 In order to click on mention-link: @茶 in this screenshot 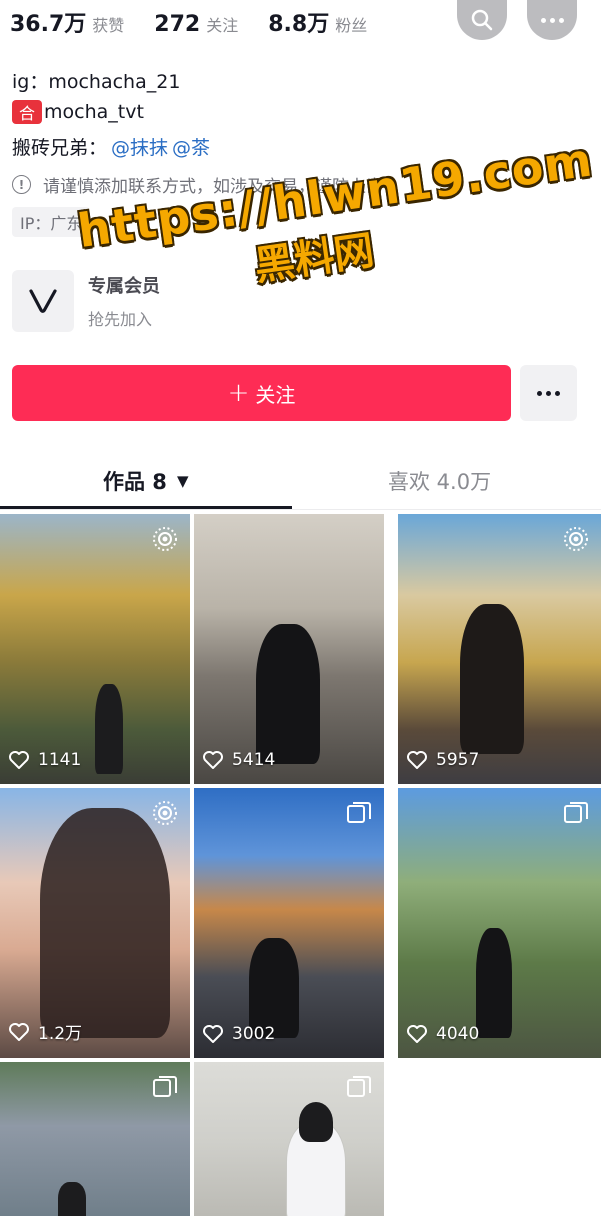, I will do `click(191, 146)`.